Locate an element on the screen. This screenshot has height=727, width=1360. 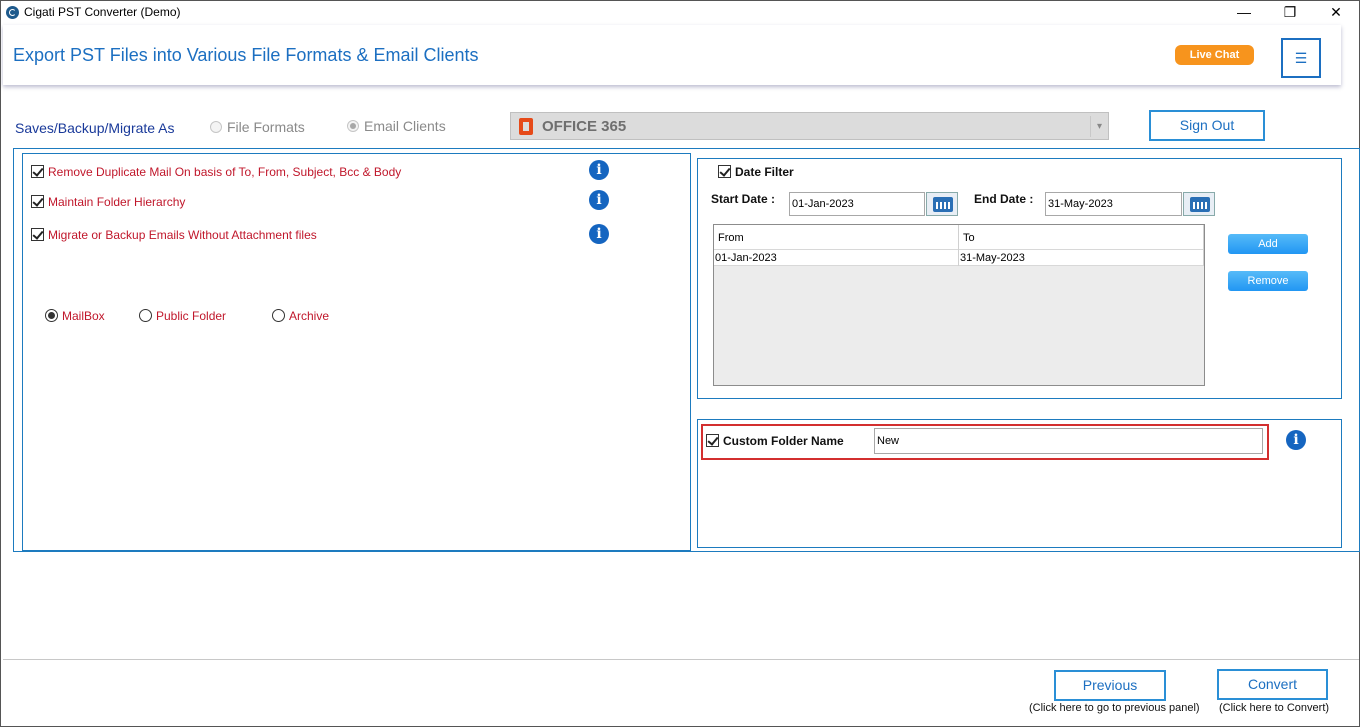
title-bar: Cigati PST Converter (Demo) — ❐ ✕ is located at coordinates (680, 13).